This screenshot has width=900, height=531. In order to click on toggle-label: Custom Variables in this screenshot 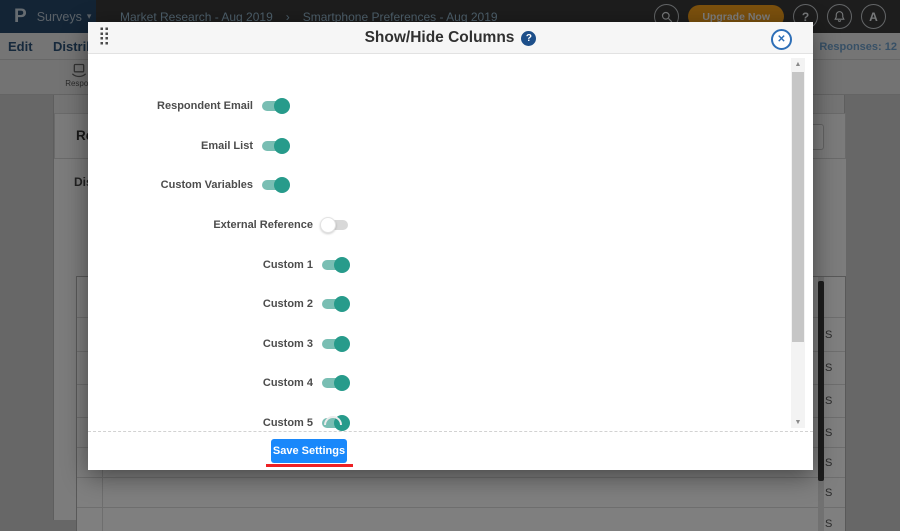, I will do `click(206, 185)`.